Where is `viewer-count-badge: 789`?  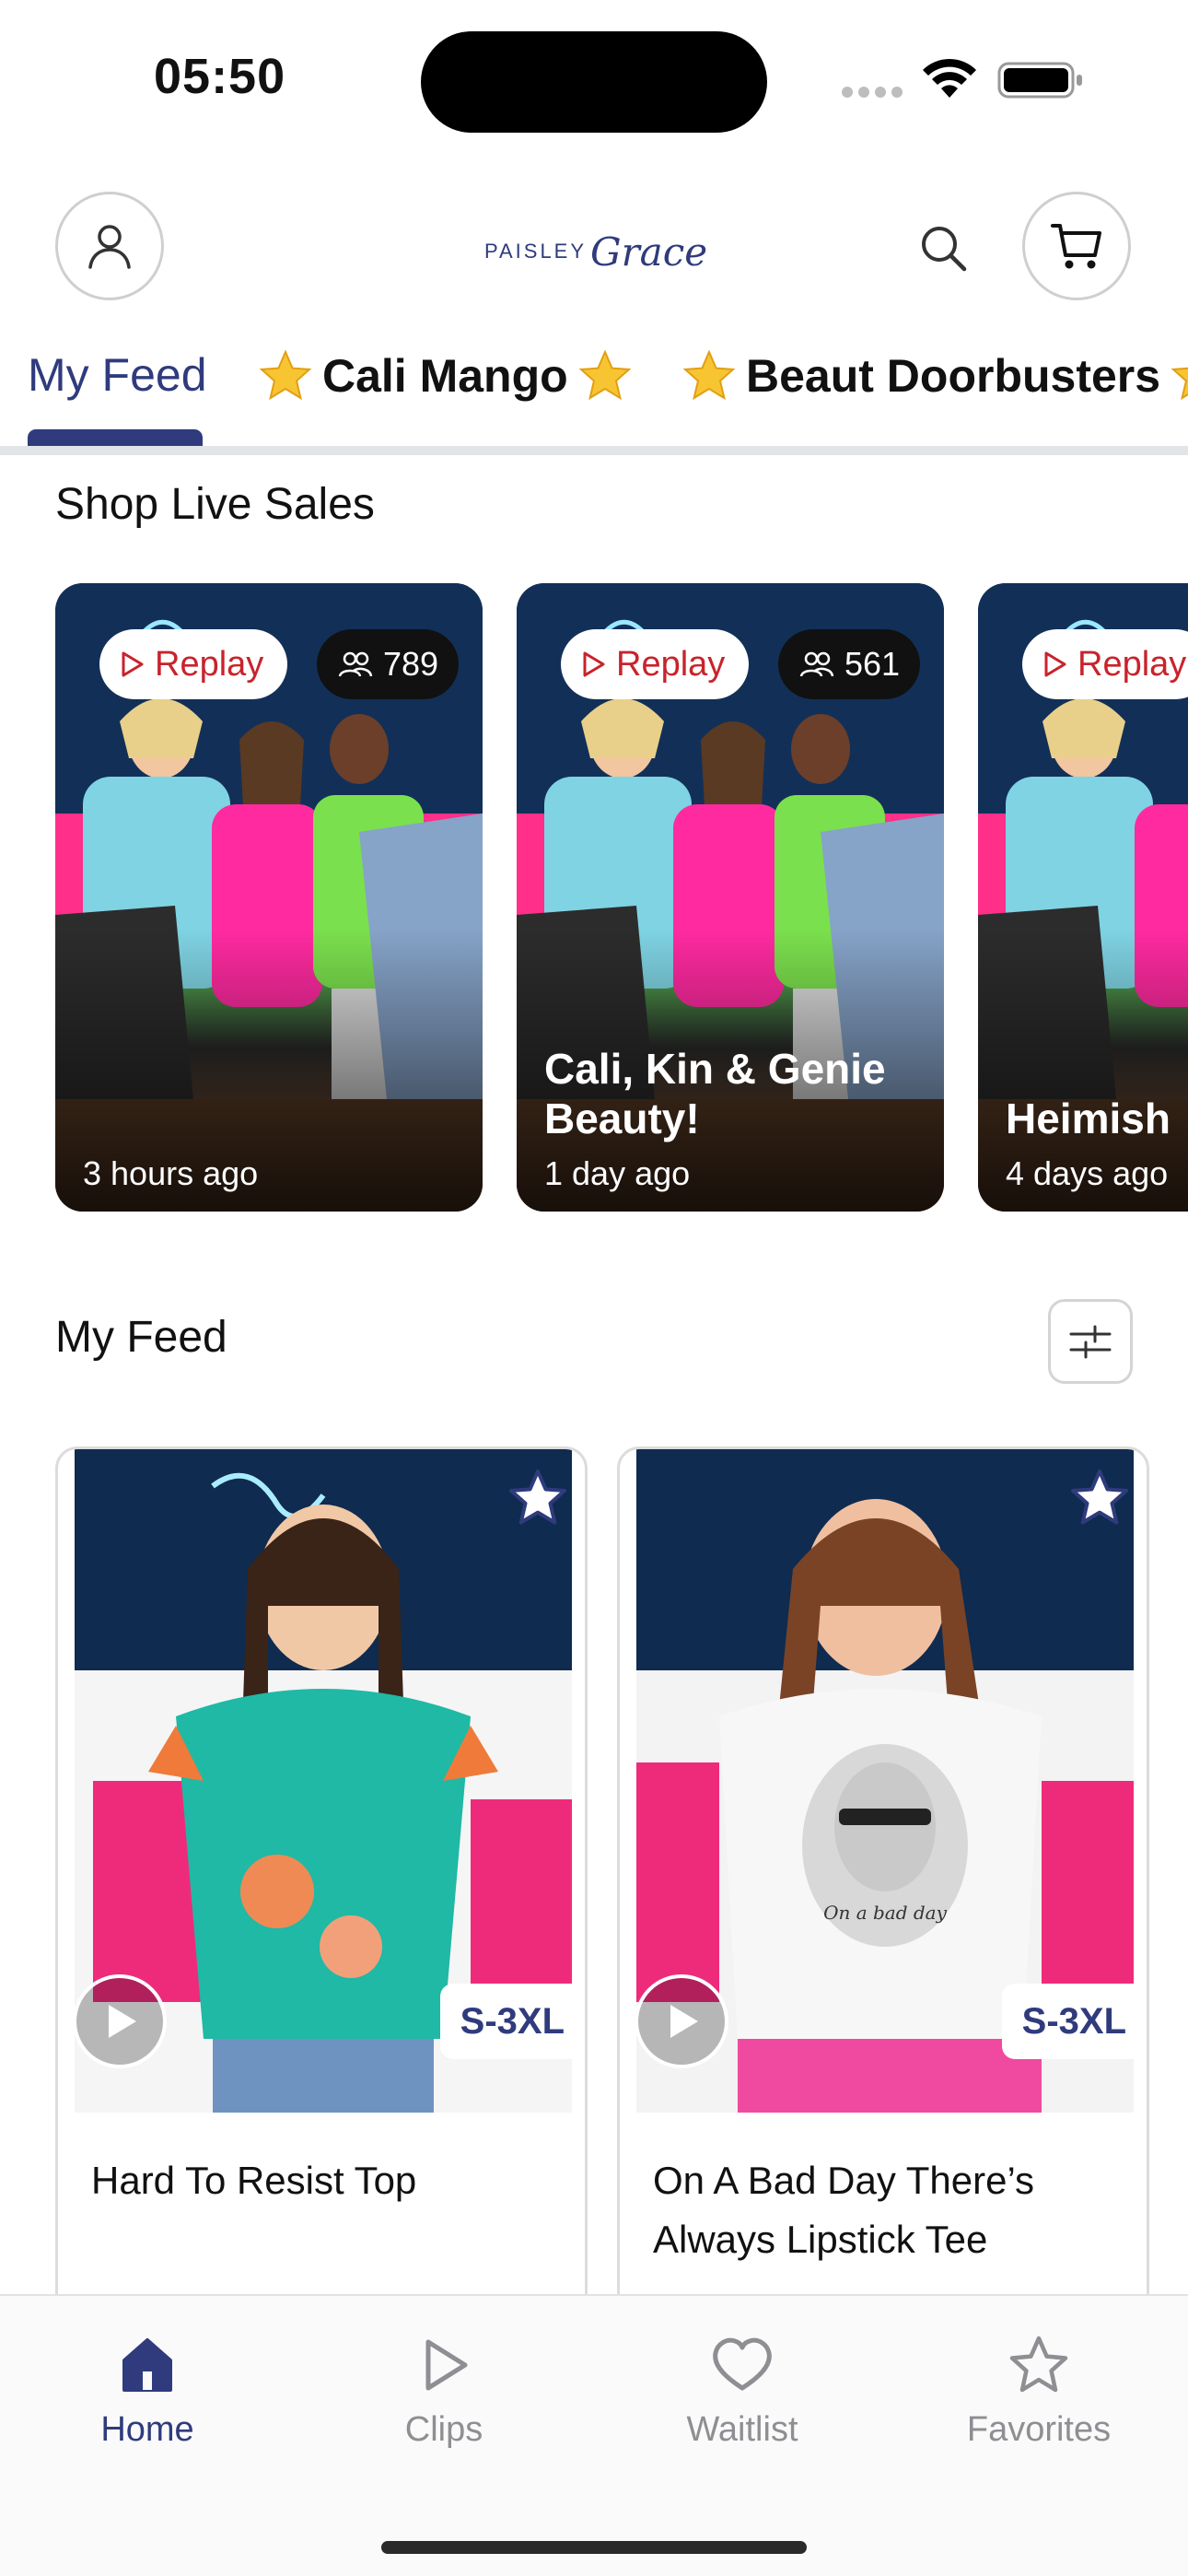 viewer-count-badge: 789 is located at coordinates (388, 664).